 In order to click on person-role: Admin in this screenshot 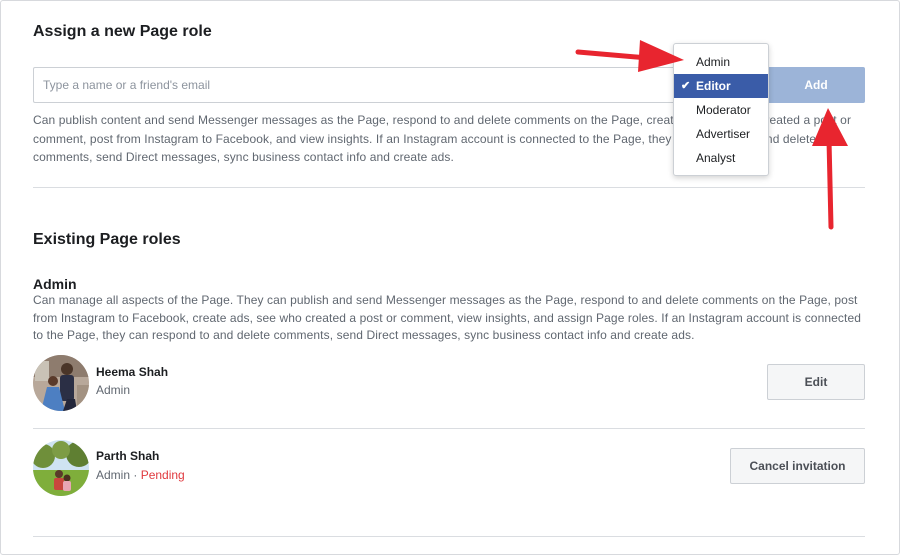, I will do `click(113, 390)`.